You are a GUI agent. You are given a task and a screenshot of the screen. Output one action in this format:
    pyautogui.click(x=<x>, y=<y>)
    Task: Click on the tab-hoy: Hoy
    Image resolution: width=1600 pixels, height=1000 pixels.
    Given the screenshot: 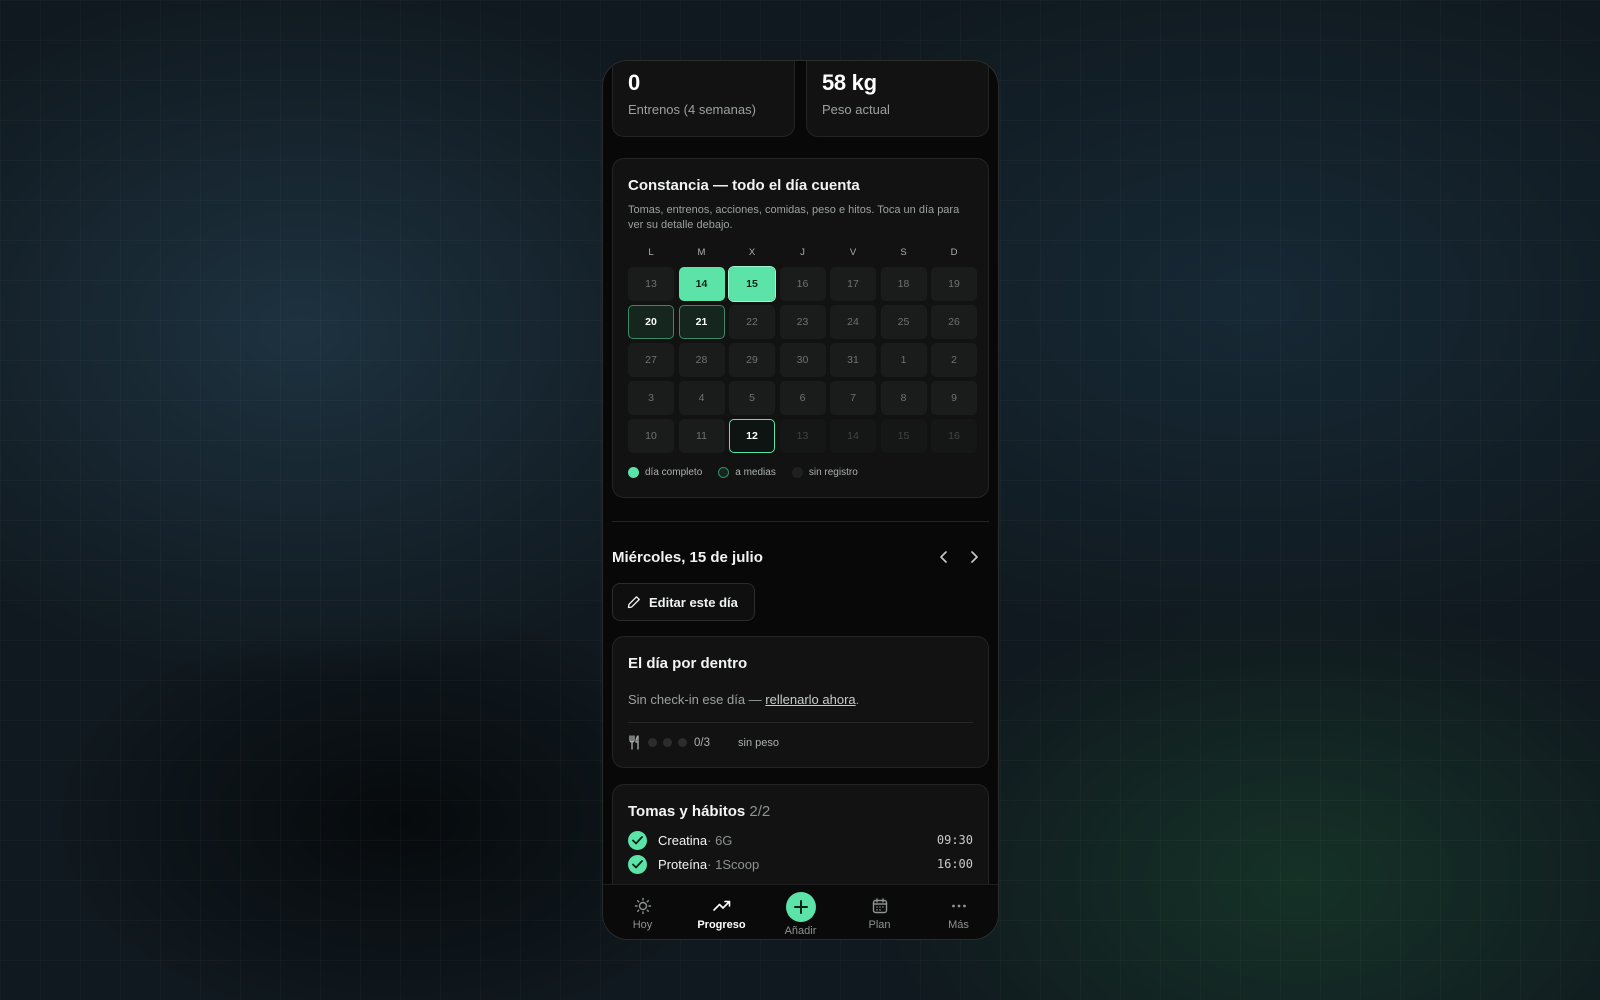 What is the action you would take?
    pyautogui.click(x=642, y=912)
    